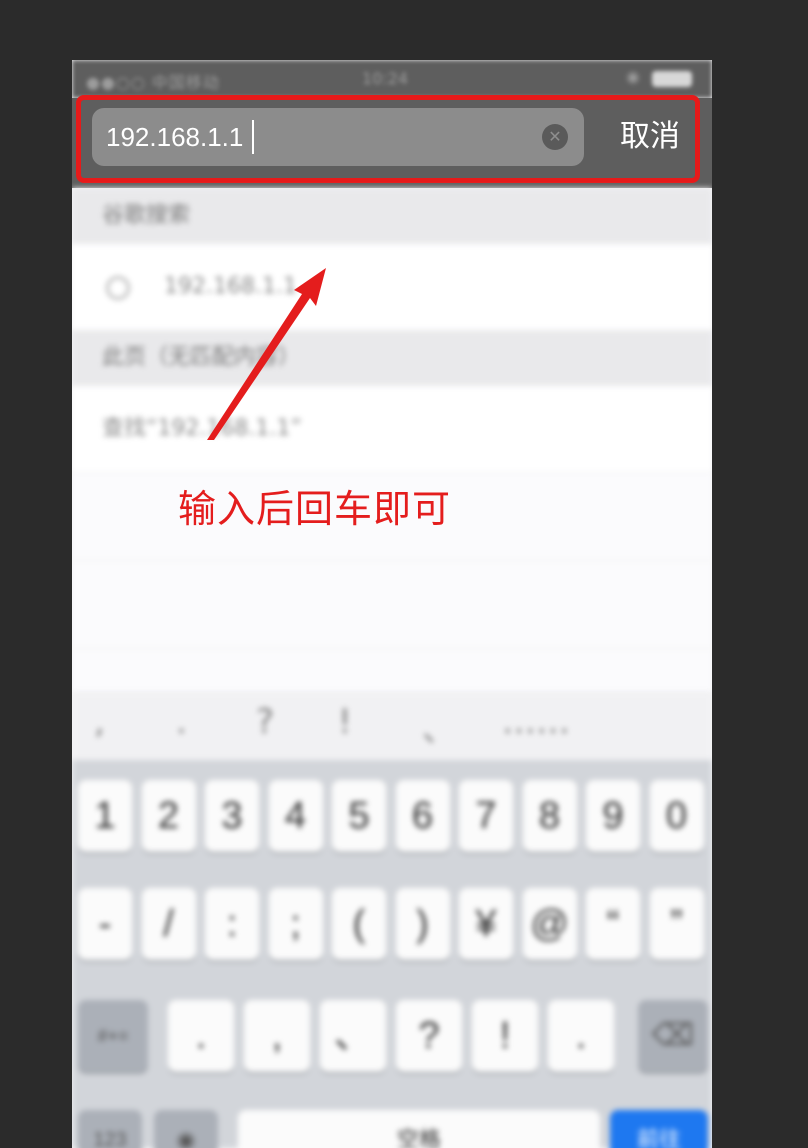 The width and height of the screenshot is (808, 1148). Describe the element at coordinates (315, 509) in the screenshot. I see `annotation-label: 输入后回车即可` at that location.